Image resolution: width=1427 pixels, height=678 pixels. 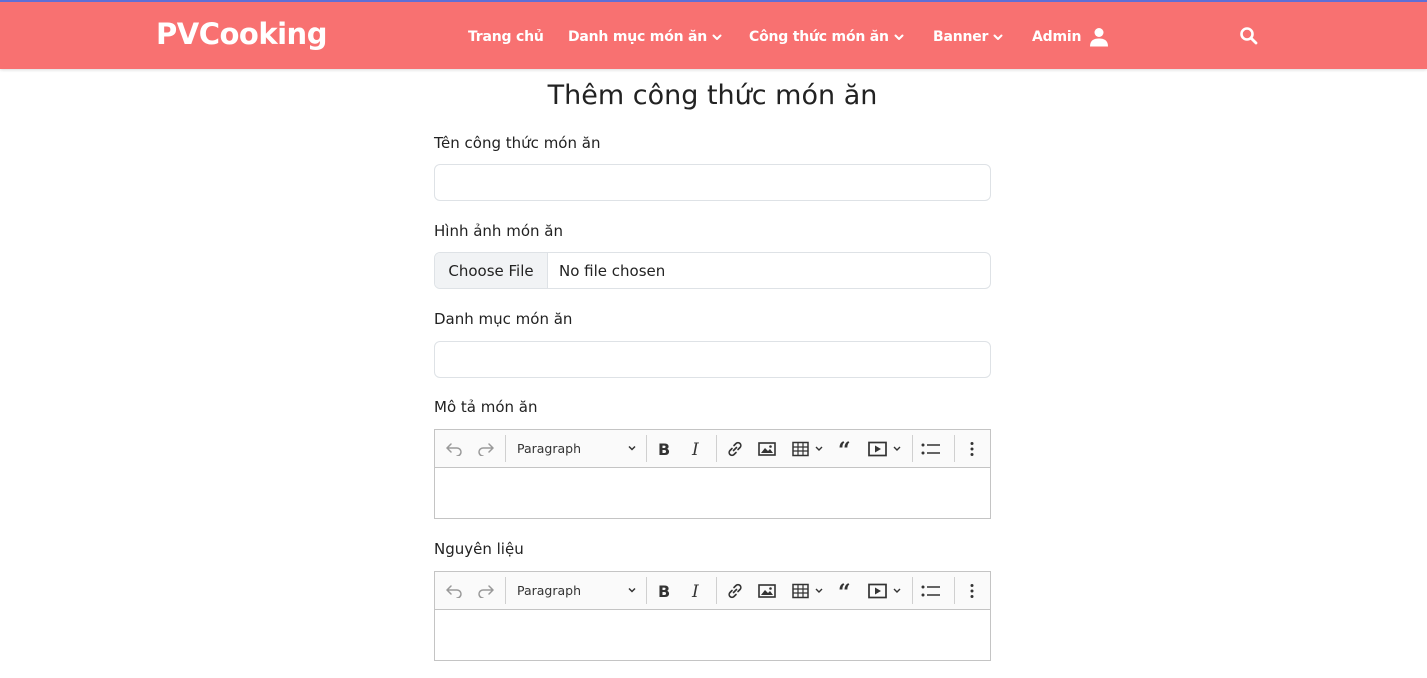 I want to click on category-input, so click(x=712, y=359).